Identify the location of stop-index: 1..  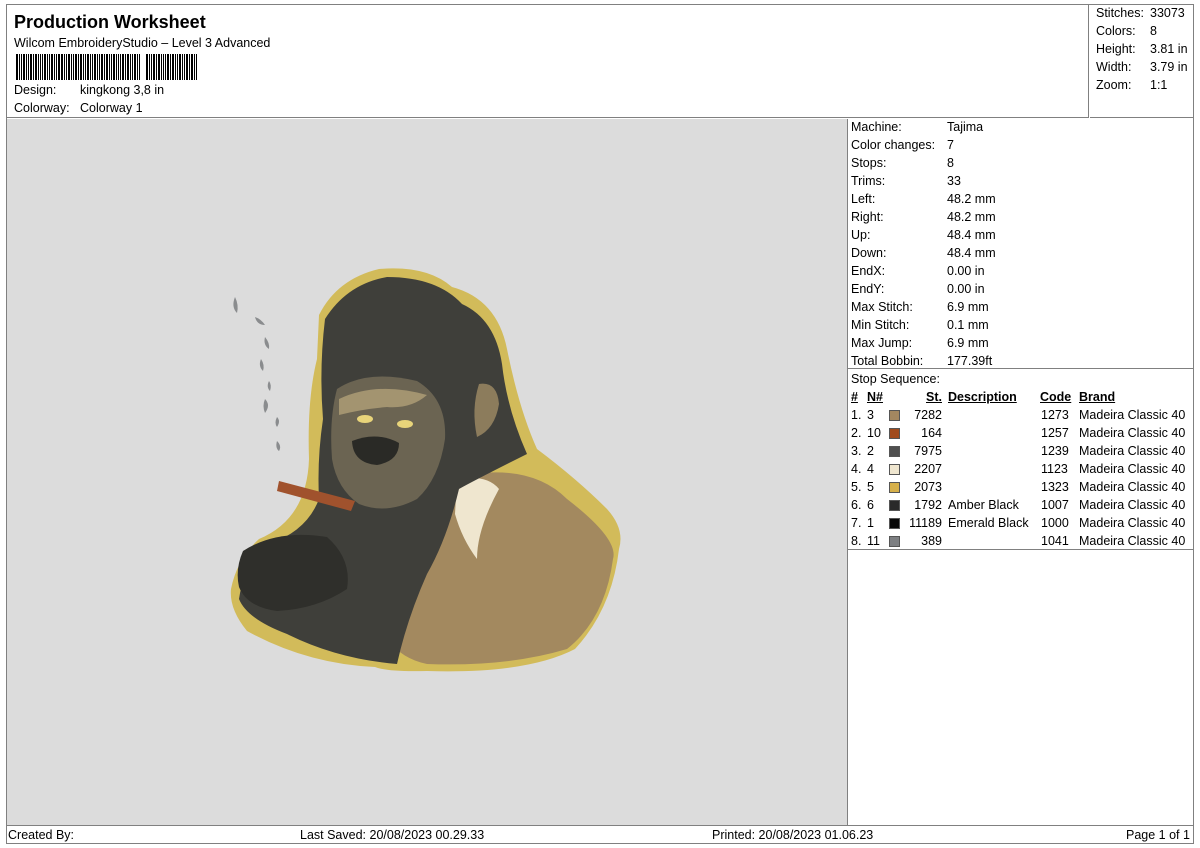
(856, 415).